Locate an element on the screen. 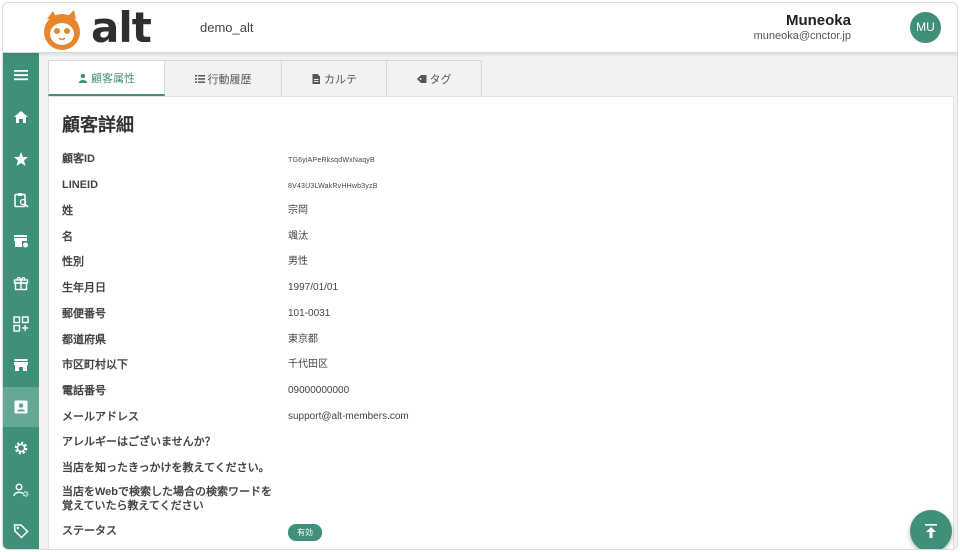 This screenshot has width=960, height=552. tab-label: 行動履歴 is located at coordinates (229, 79).